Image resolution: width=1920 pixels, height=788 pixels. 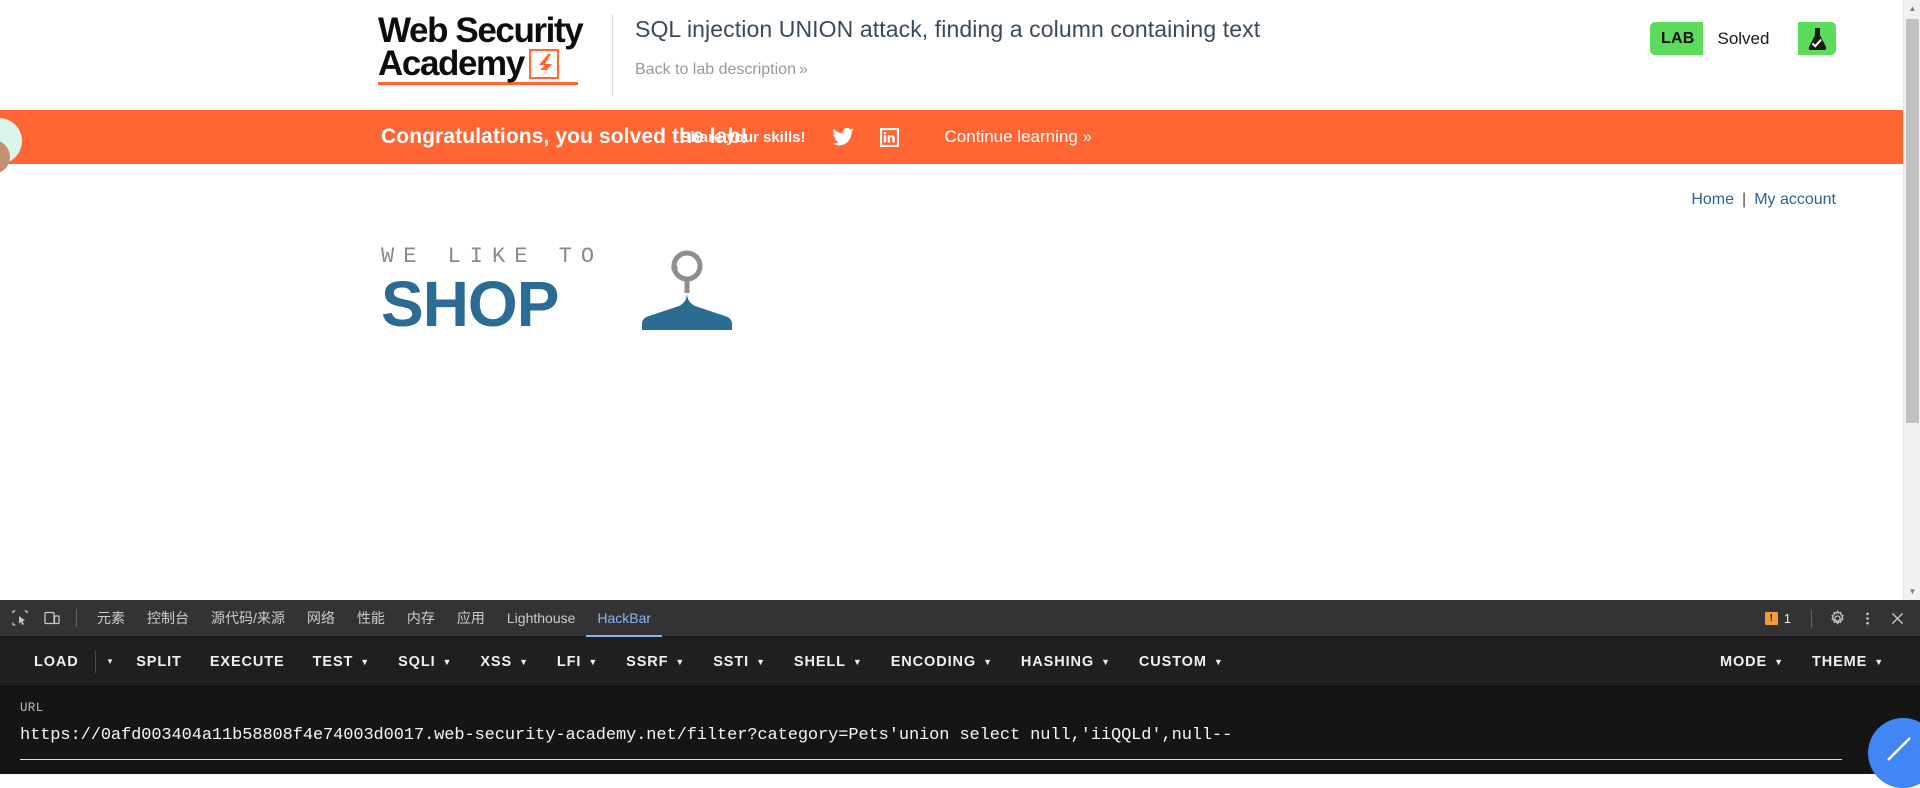 I want to click on hackbar-button-theme: THEME ▼, so click(x=1848, y=662).